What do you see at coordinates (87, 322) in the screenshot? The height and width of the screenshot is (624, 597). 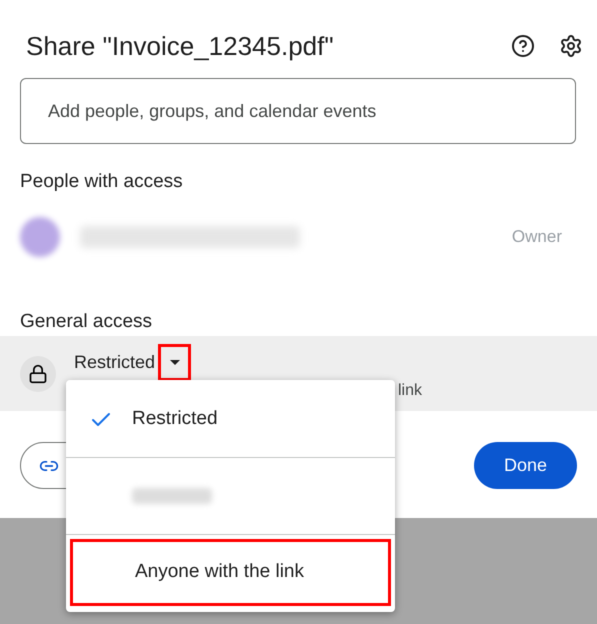 I see `section-heading: General access` at bounding box center [87, 322].